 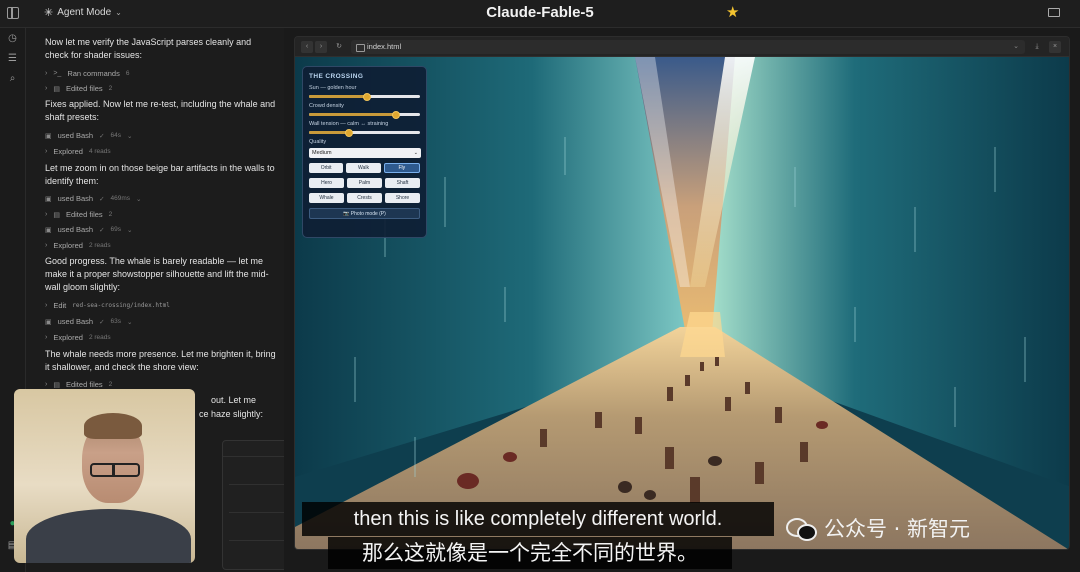 I want to click on history-icon: ◷, so click(x=12, y=38).